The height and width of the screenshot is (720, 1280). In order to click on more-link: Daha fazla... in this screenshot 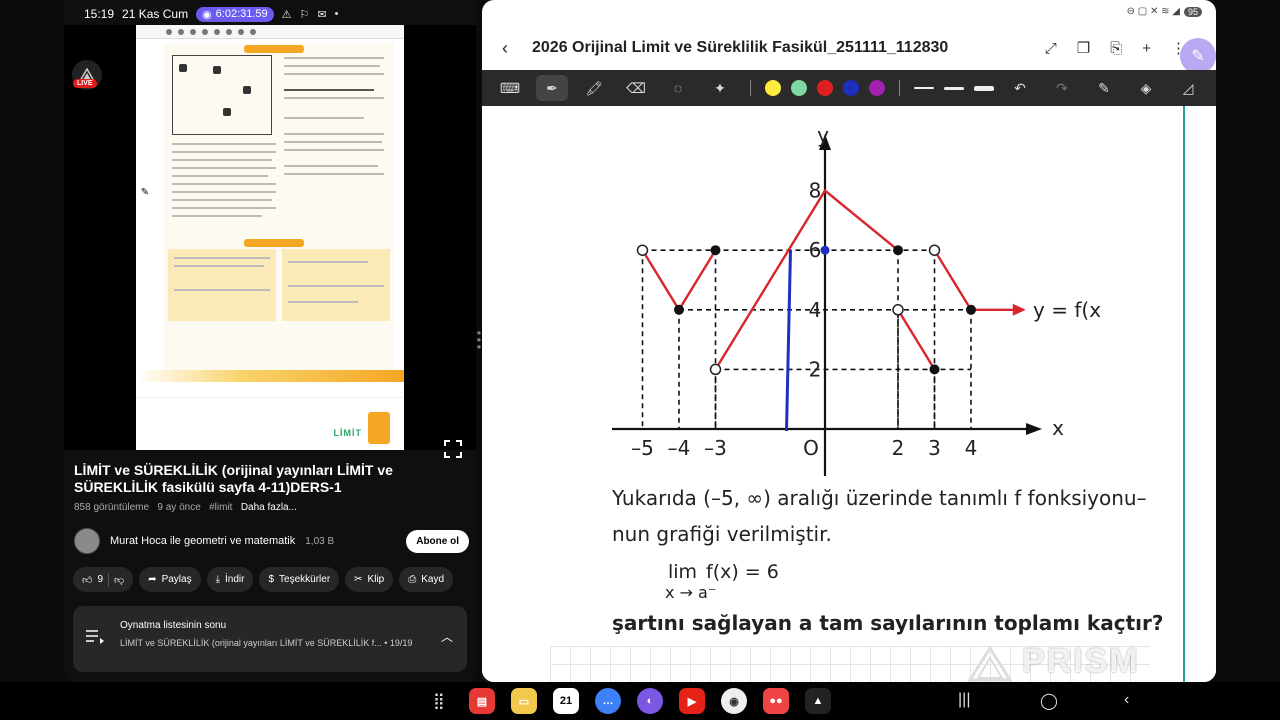, I will do `click(269, 507)`.